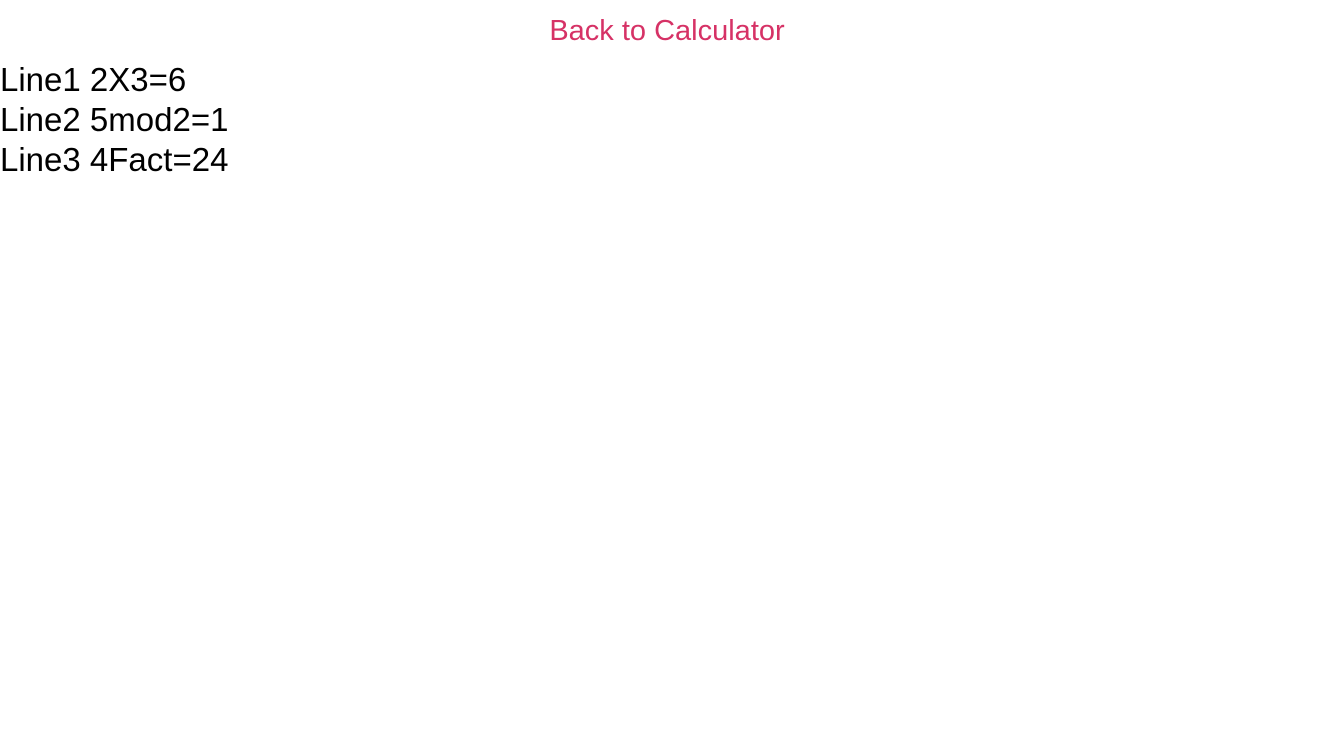  I want to click on history-line: Line1 2X3=6, so click(93, 79).